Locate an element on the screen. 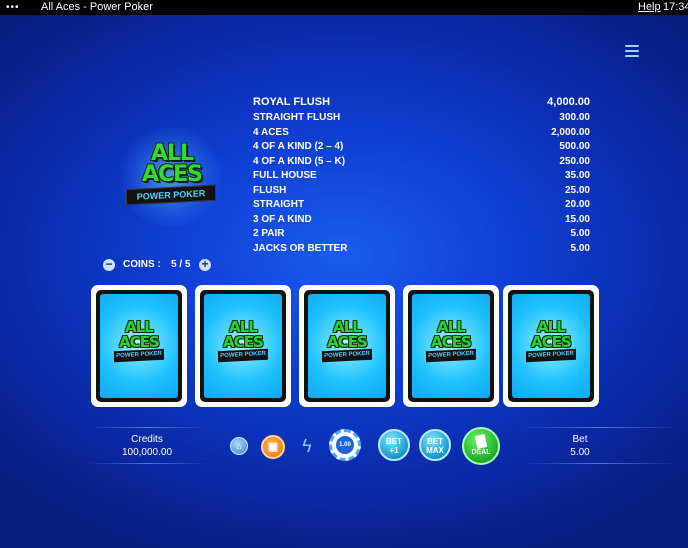 This screenshot has height=548, width=688. coins-increase-button: + is located at coordinates (205, 264).